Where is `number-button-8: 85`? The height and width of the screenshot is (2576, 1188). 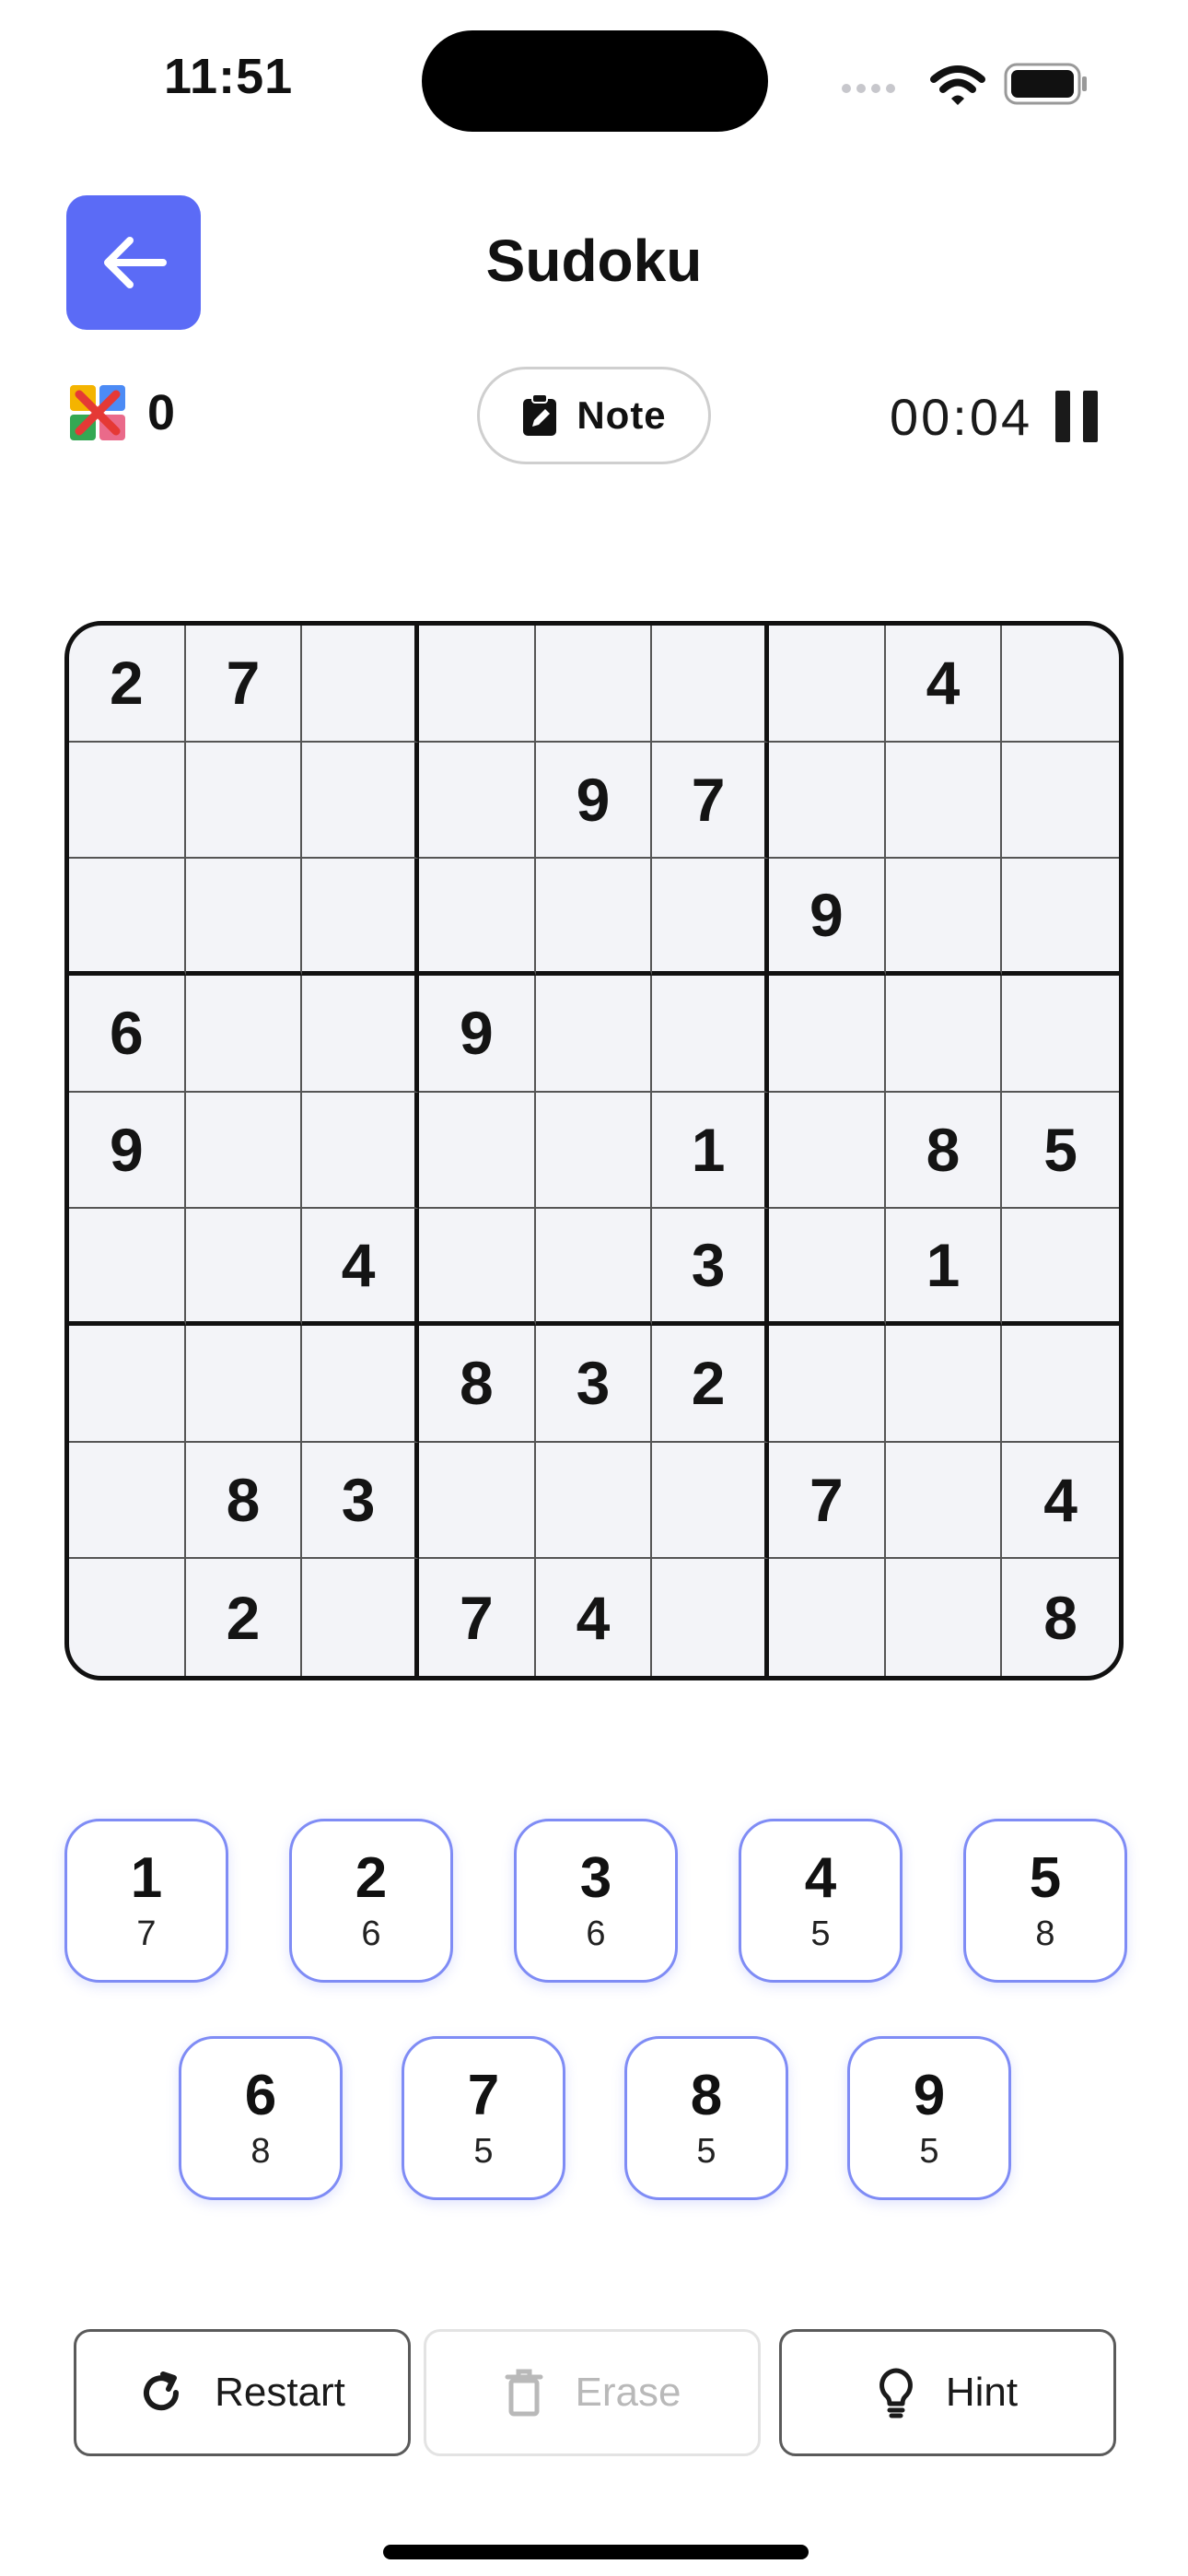
number-button-8: 85 is located at coordinates (706, 2118).